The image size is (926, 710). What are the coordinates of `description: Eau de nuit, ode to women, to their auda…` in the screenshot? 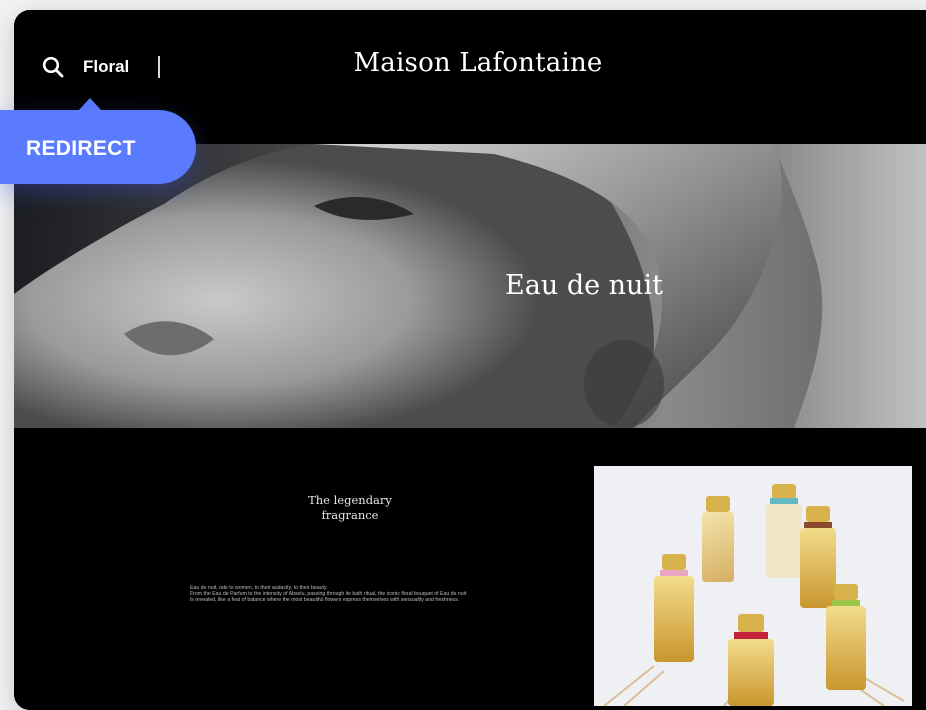 It's located at (370, 594).